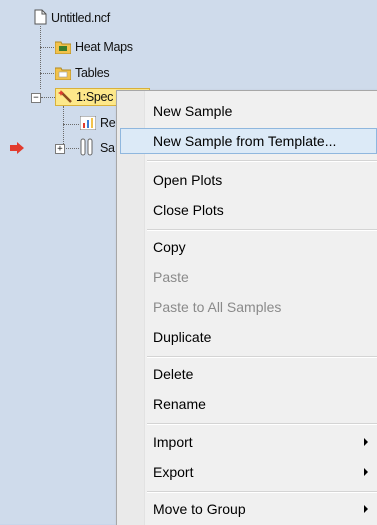 This screenshot has width=377, height=525. What do you see at coordinates (248, 247) in the screenshot?
I see `menu-item-copy: Copy` at bounding box center [248, 247].